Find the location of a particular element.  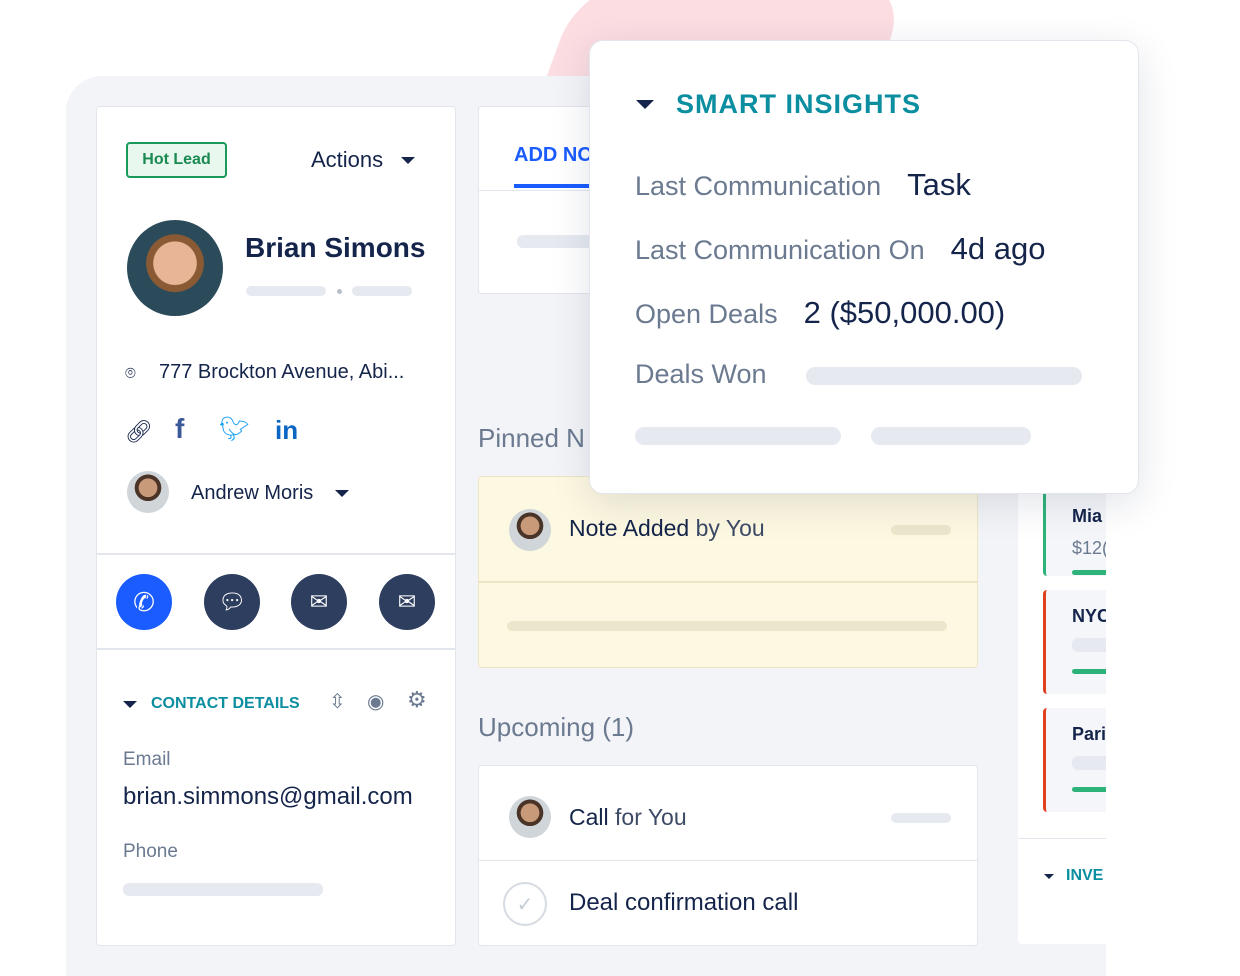

actions-label: Actions is located at coordinates (347, 159).